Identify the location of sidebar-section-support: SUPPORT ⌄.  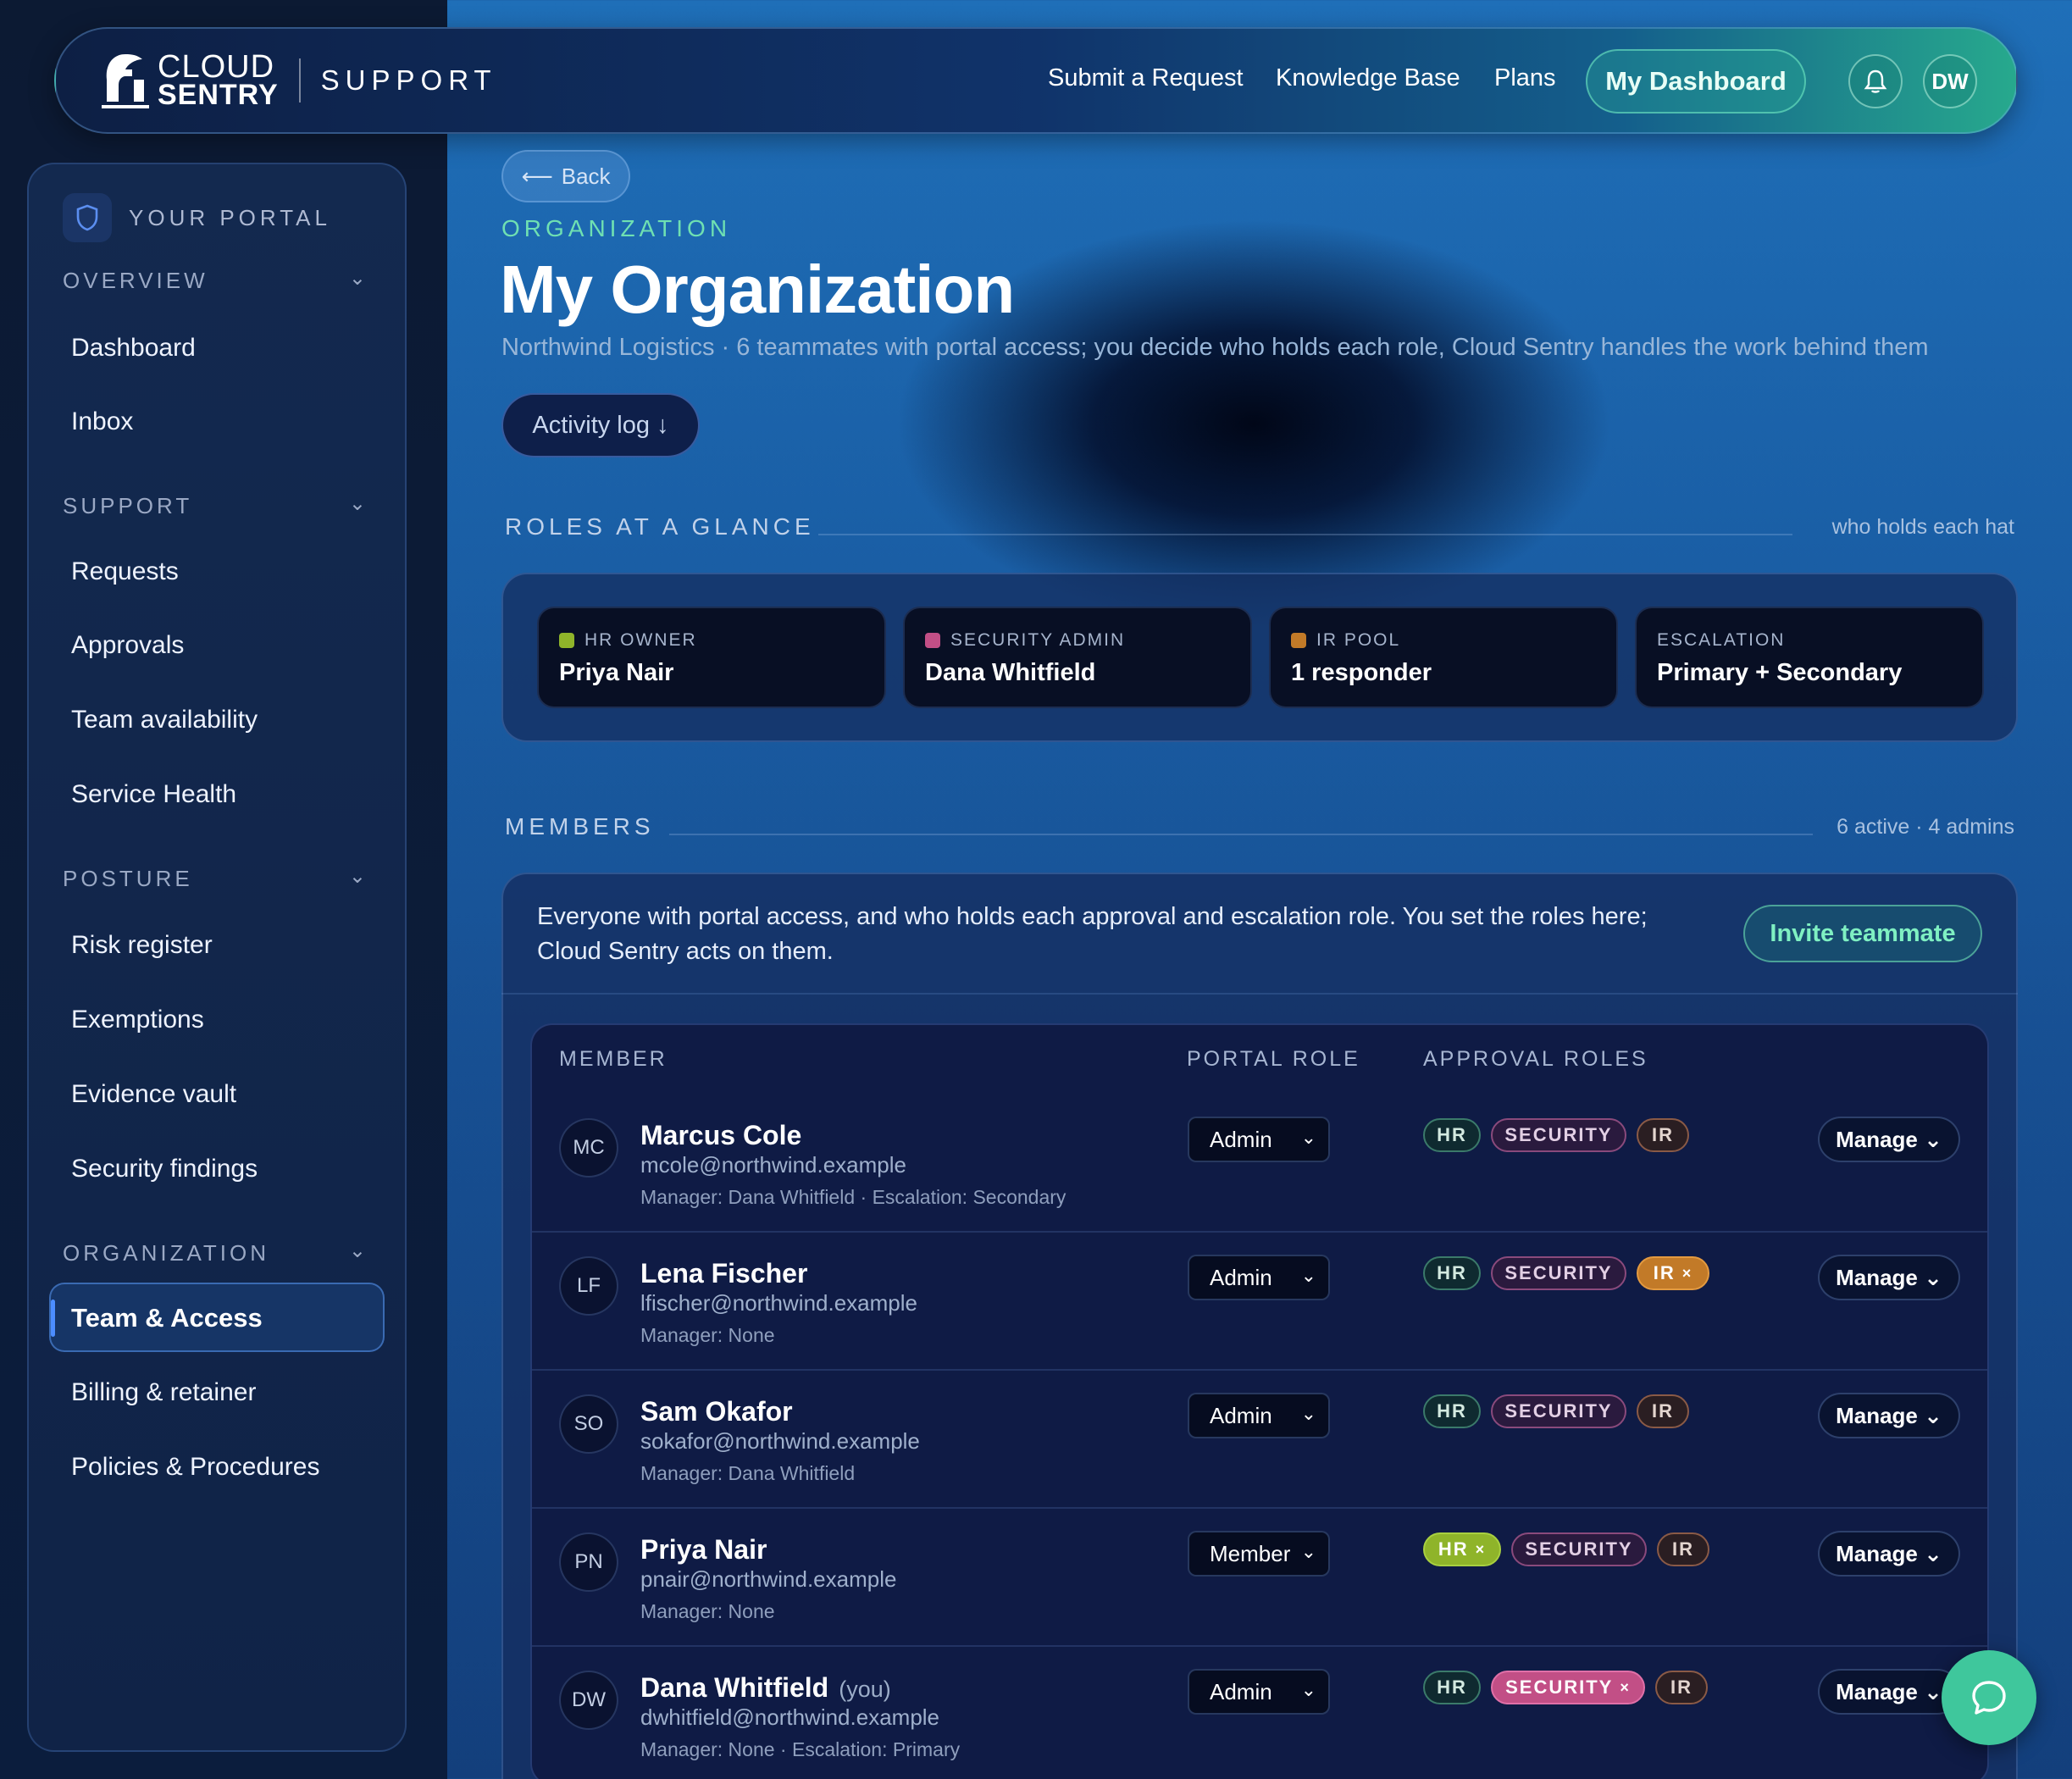
(216, 505).